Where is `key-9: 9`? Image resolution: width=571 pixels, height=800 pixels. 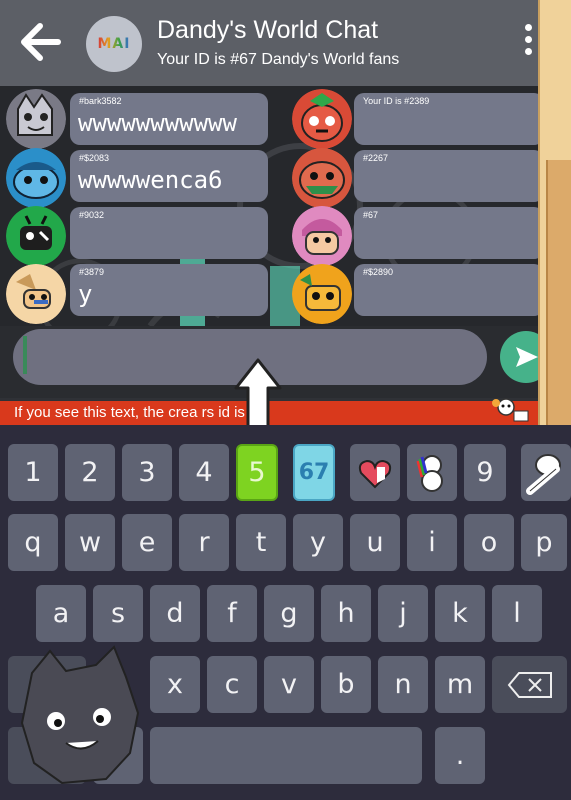
key-9: 9 is located at coordinates (485, 472).